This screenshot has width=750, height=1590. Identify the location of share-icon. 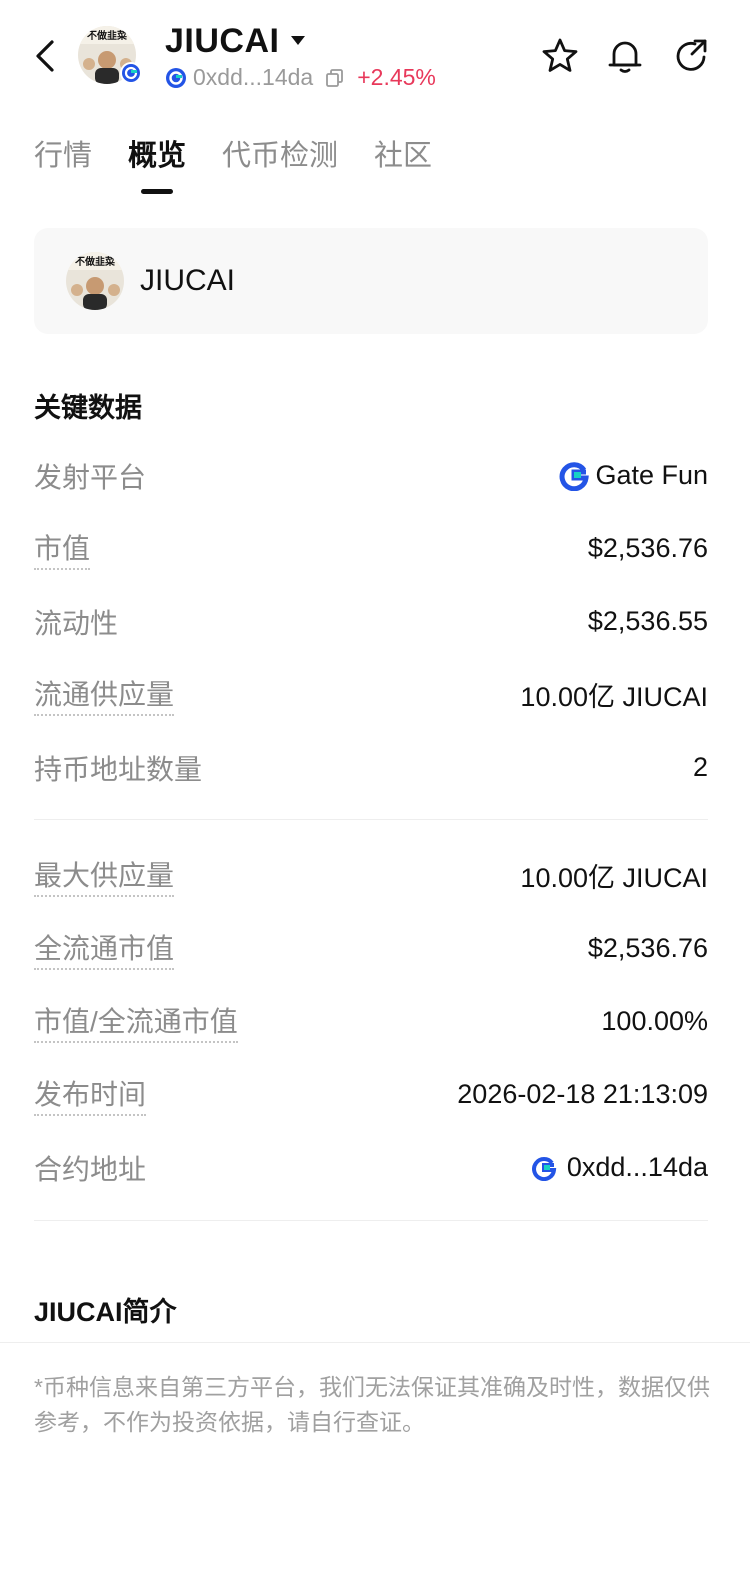
(691, 56).